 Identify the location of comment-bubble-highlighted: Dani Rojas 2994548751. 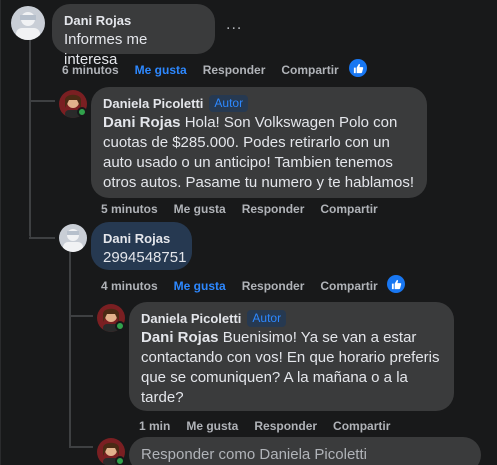
(141, 246).